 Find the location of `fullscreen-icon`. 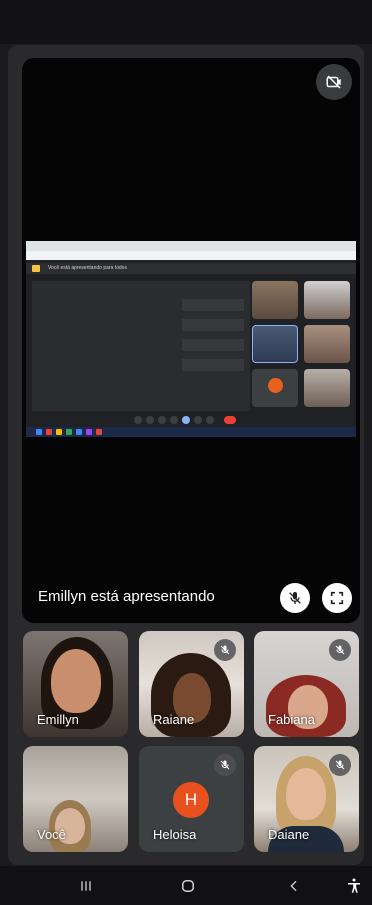

fullscreen-icon is located at coordinates (337, 598).